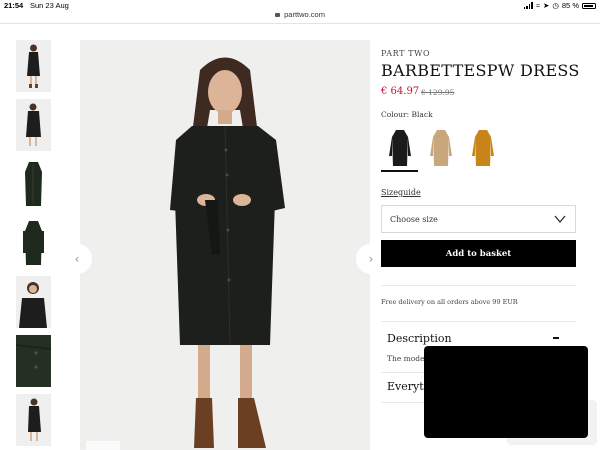  Describe the element at coordinates (401, 192) in the screenshot. I see `sizeguide-link: Sizeguide` at that location.